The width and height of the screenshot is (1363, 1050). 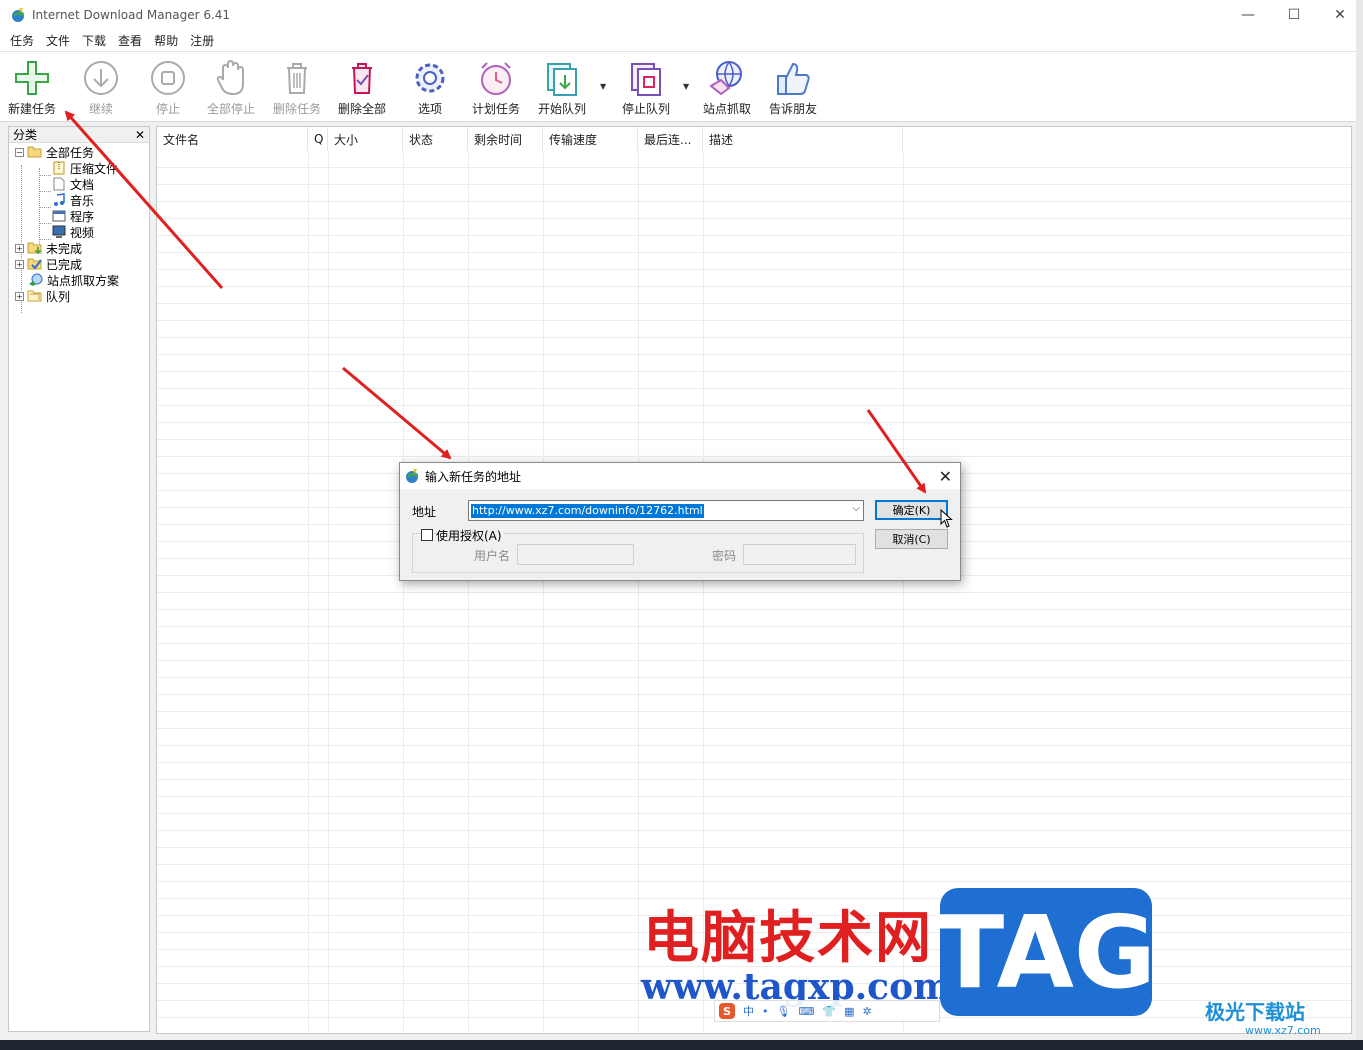 I want to click on dialog-close-icon: ✕, so click(x=945, y=476).